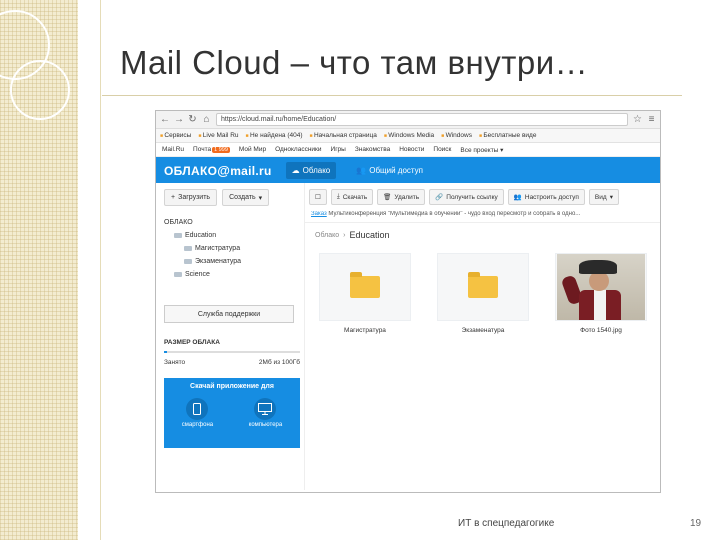 The height and width of the screenshot is (540, 720). What do you see at coordinates (221, 150) in the screenshot?
I see `mail-count-badge: 1 999` at bounding box center [221, 150].